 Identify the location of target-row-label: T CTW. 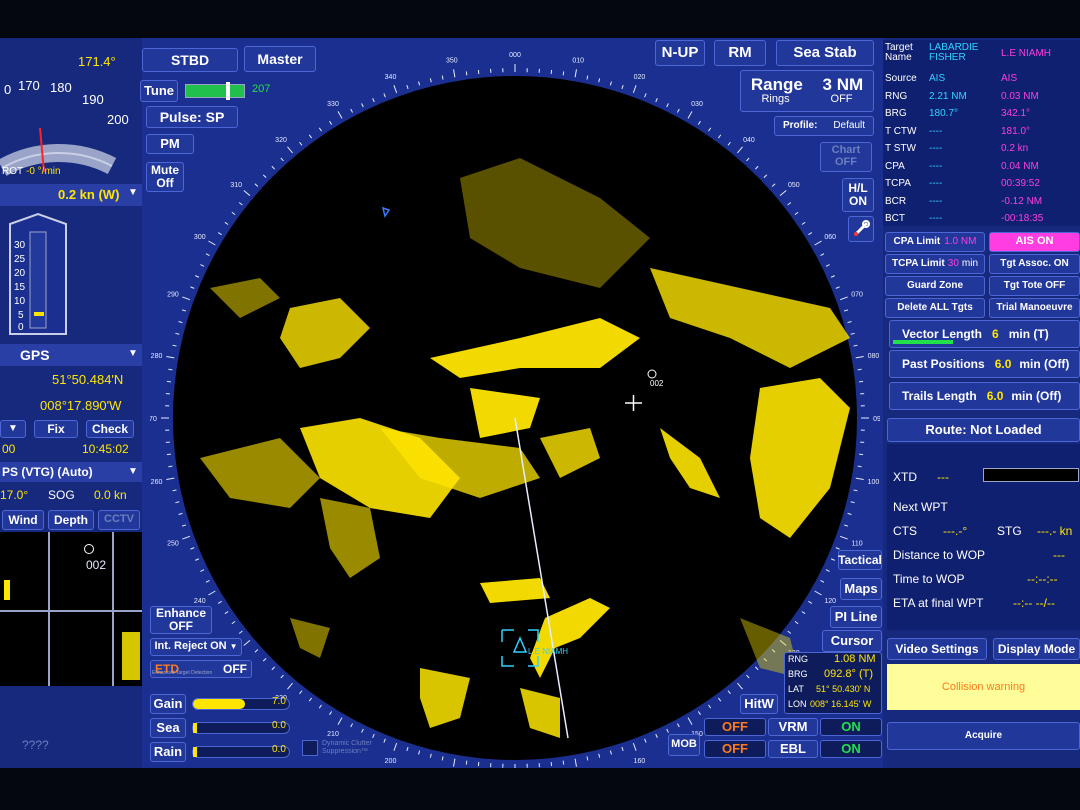
(901, 131).